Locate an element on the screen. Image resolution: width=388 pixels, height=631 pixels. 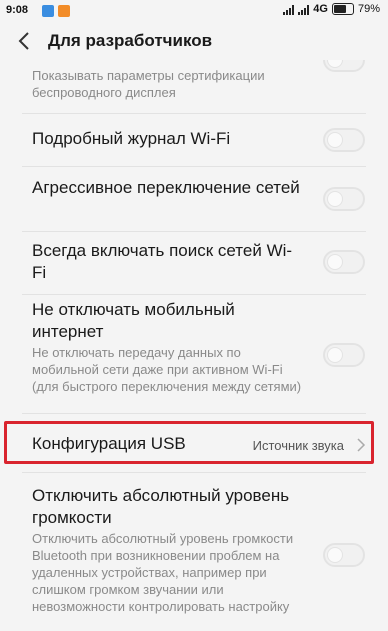
app-notification-icon is located at coordinates (64, 11).